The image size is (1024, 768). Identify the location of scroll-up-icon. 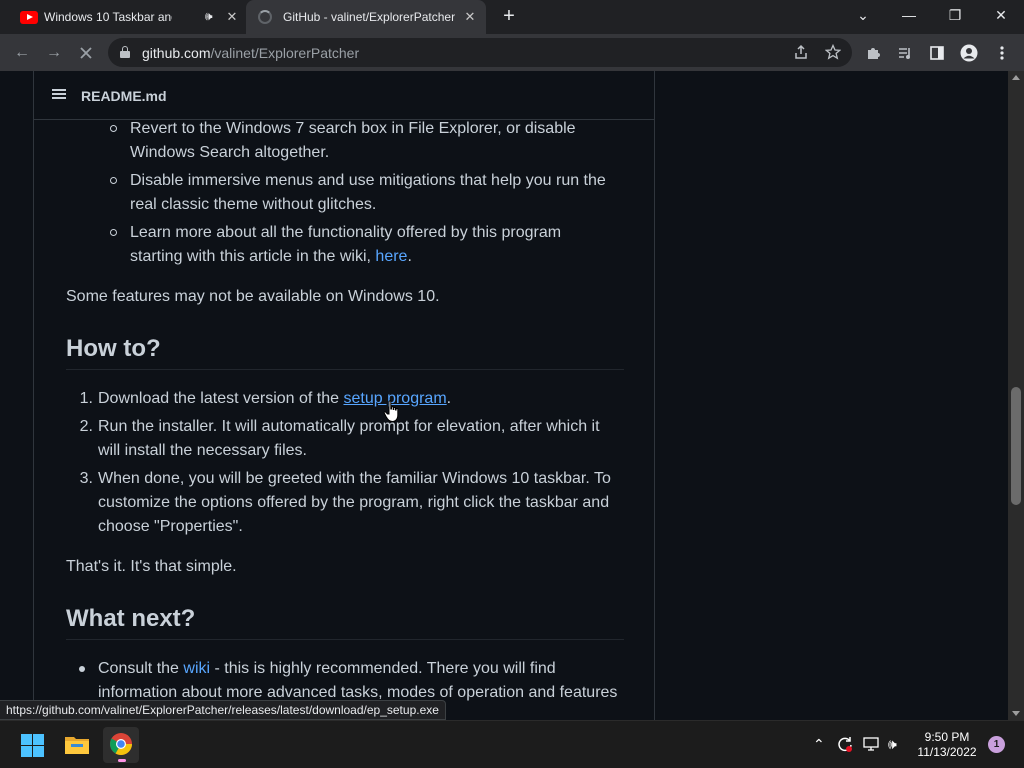
(1016, 77).